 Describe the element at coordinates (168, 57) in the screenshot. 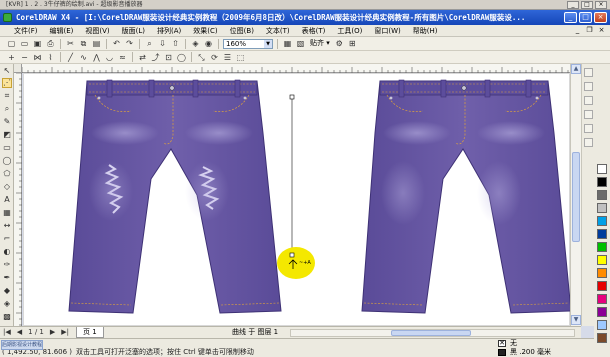

I see `extract-subpath-icon: ⊡` at that location.